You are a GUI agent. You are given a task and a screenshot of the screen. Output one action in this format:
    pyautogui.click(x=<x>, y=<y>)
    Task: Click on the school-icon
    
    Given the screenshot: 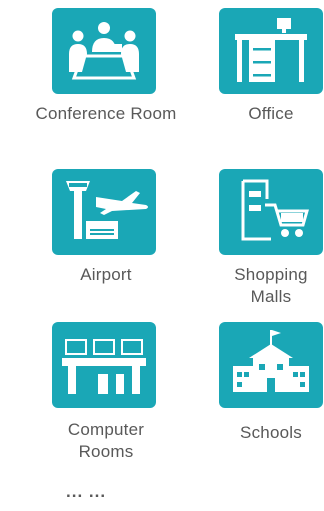 What is the action you would take?
    pyautogui.click(x=271, y=361)
    